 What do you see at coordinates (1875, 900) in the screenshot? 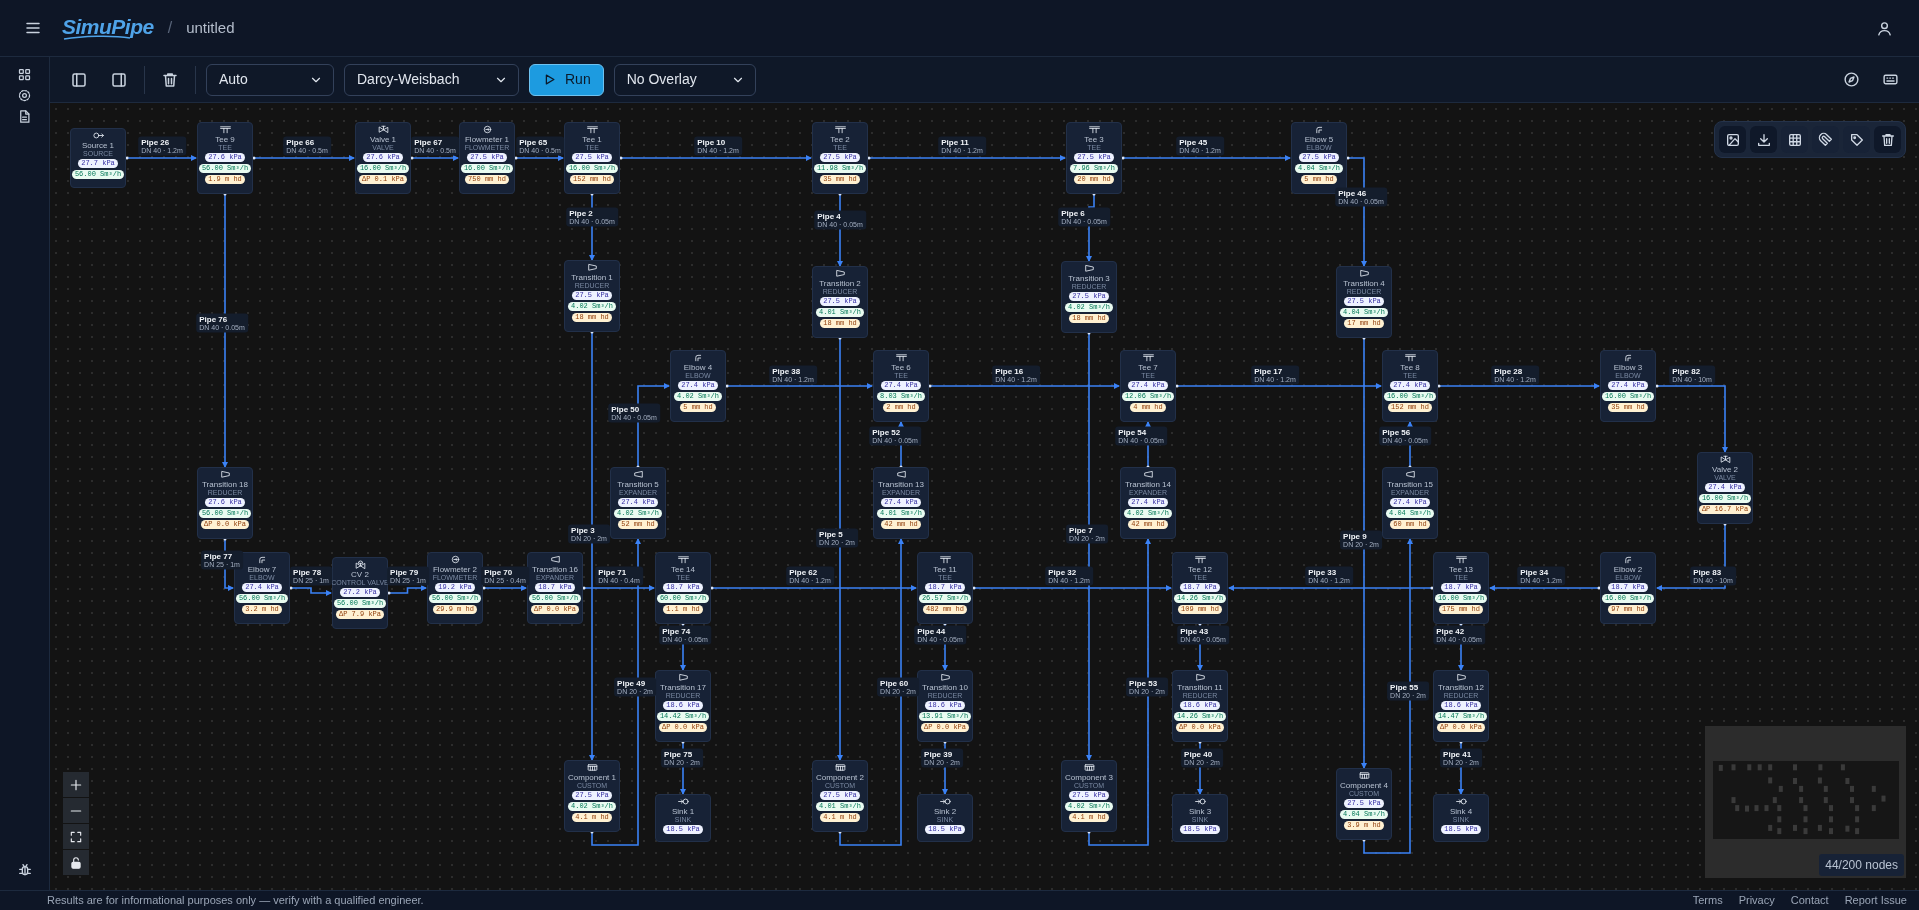
I see `footer-link: Report Issue` at bounding box center [1875, 900].